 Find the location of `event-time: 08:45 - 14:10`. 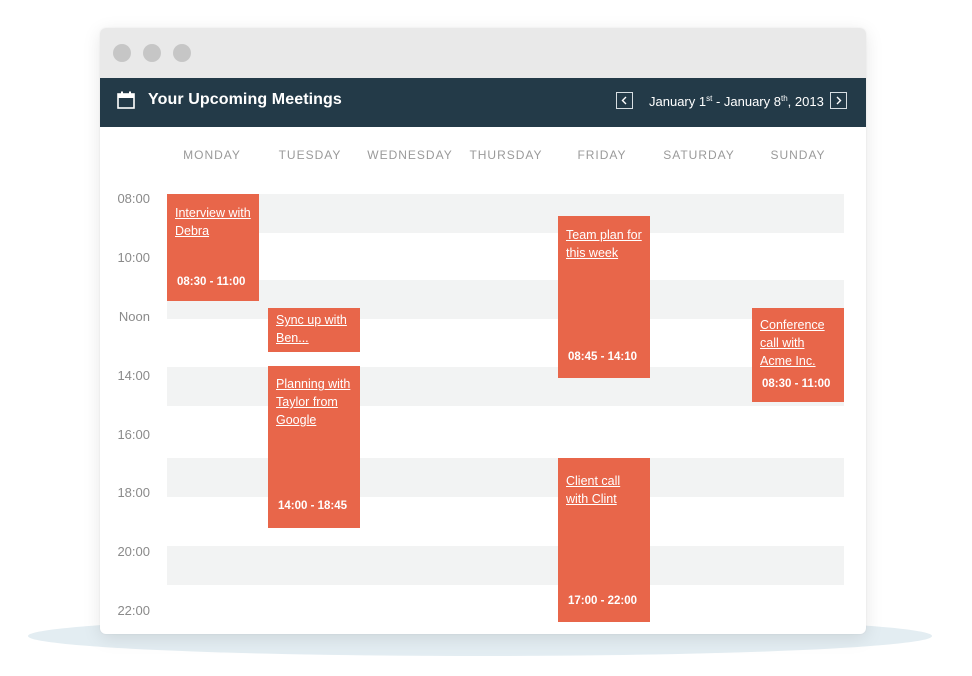

event-time: 08:45 - 14:10 is located at coordinates (603, 357).